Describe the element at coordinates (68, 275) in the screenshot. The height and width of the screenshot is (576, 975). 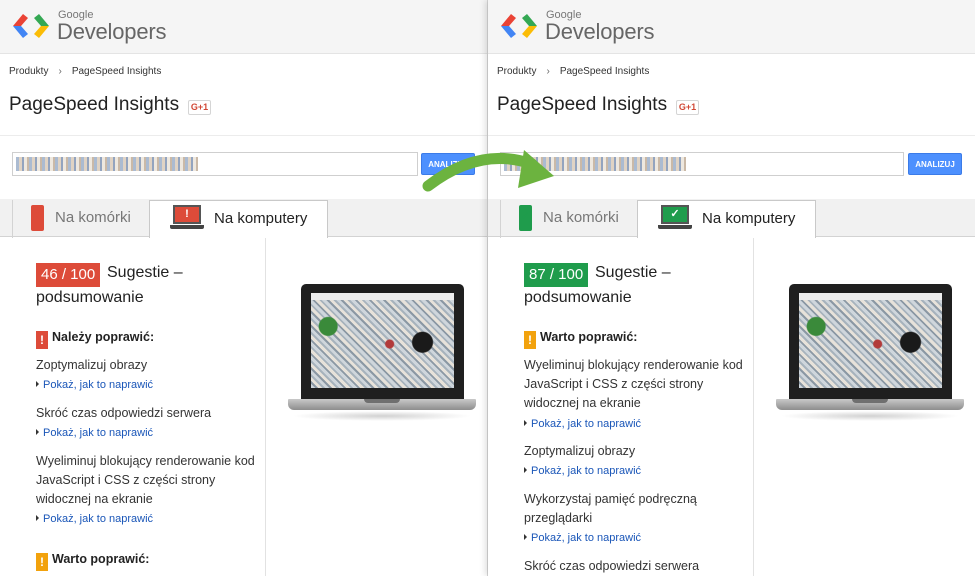
I see `score-badge: 46 / 100` at that location.